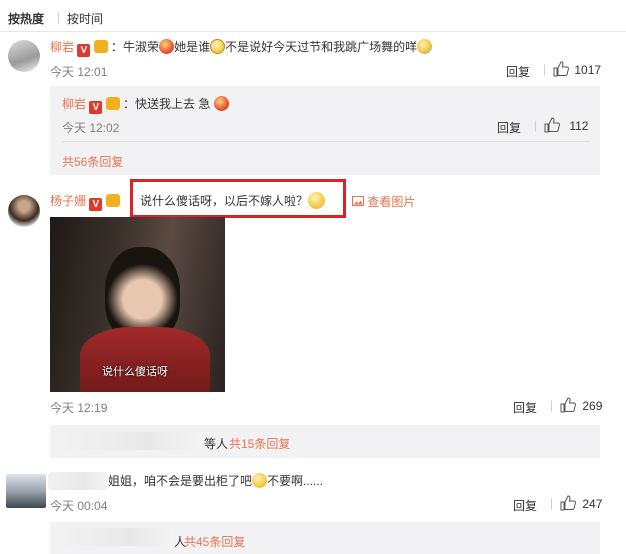 This screenshot has height=554, width=626. I want to click on like-count: 112, so click(579, 126).